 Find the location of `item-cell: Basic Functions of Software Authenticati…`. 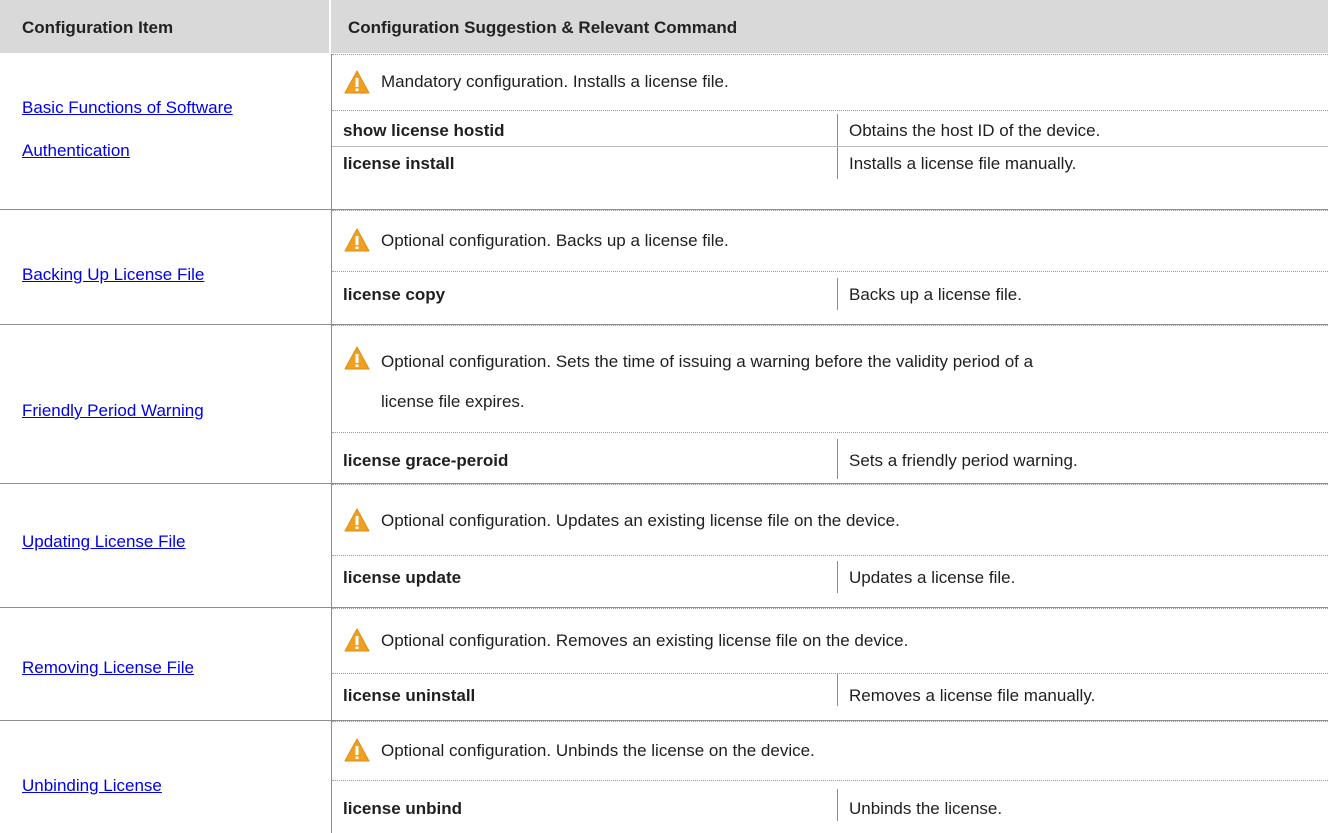

item-cell: Basic Functions of Software Authenticati… is located at coordinates (166, 131).